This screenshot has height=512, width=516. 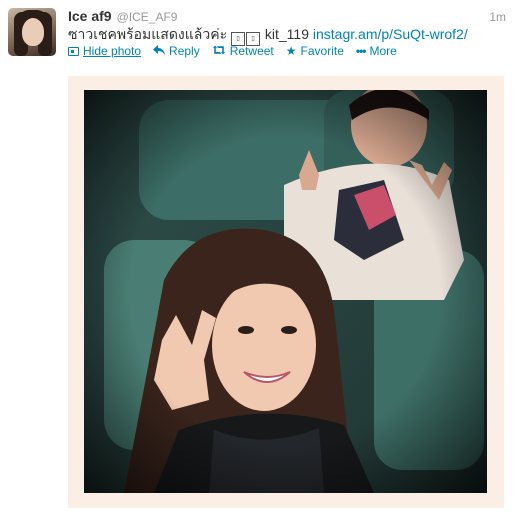 I want to click on mention-text: kit_119, so click(x=286, y=34).